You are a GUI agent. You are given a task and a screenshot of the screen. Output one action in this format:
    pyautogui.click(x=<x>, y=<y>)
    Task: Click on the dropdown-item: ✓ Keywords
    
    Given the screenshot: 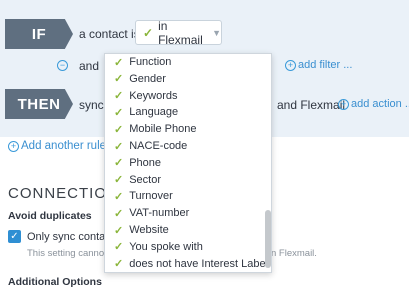 What is the action you would take?
    pyautogui.click(x=146, y=96)
    